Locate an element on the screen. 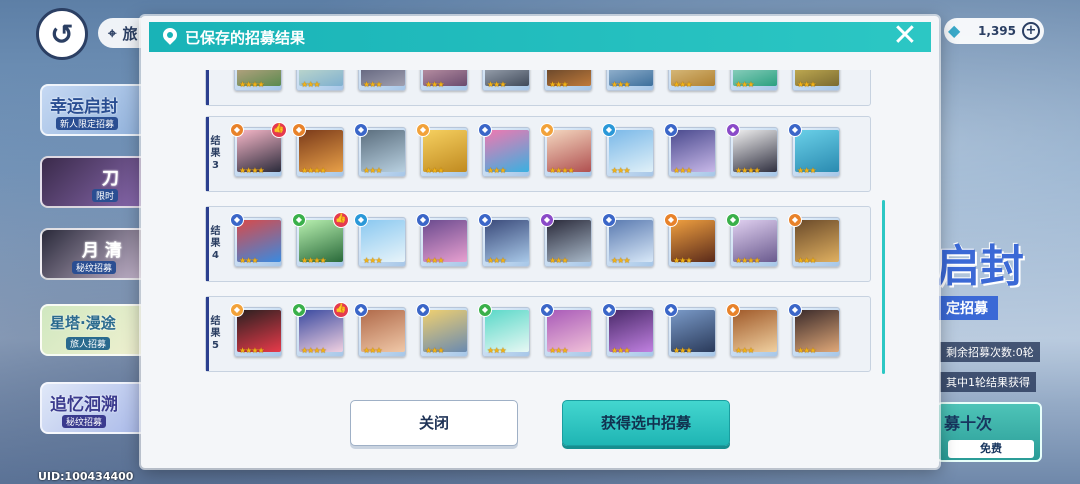 The image size is (1080, 484). gem-icon: ◆ is located at coordinates (954, 30).